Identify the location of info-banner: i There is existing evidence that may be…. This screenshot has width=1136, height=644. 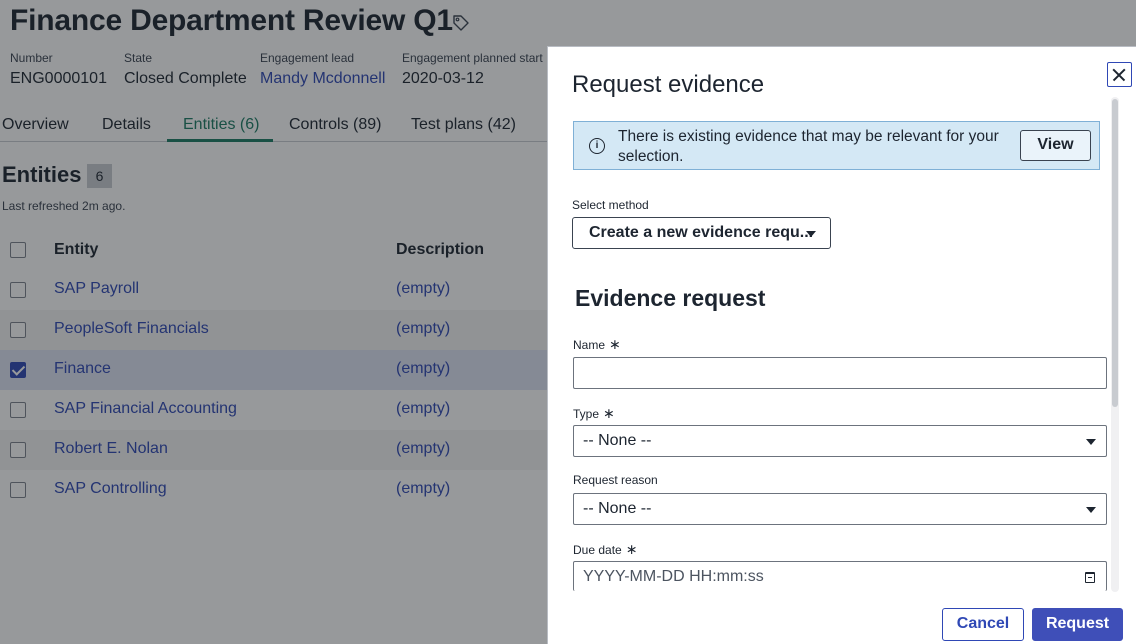
(836, 145).